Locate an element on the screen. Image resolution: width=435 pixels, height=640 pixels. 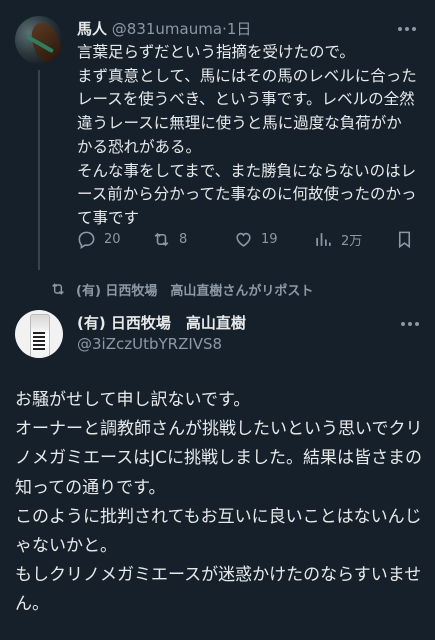
reply-count: 20 is located at coordinates (112, 239).